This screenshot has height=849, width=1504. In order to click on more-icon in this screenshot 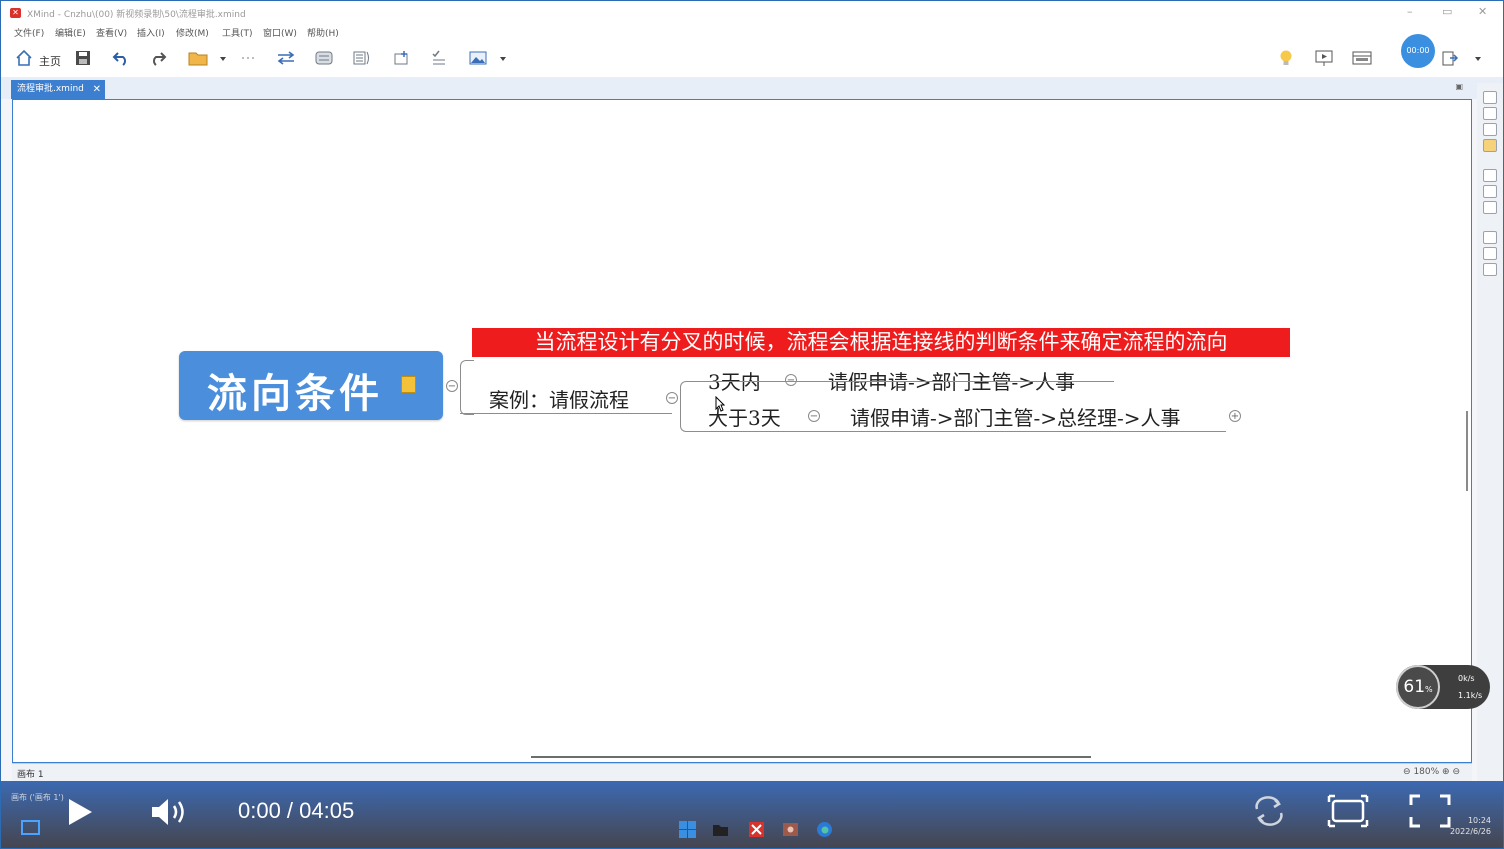, I will do `click(248, 58)`.